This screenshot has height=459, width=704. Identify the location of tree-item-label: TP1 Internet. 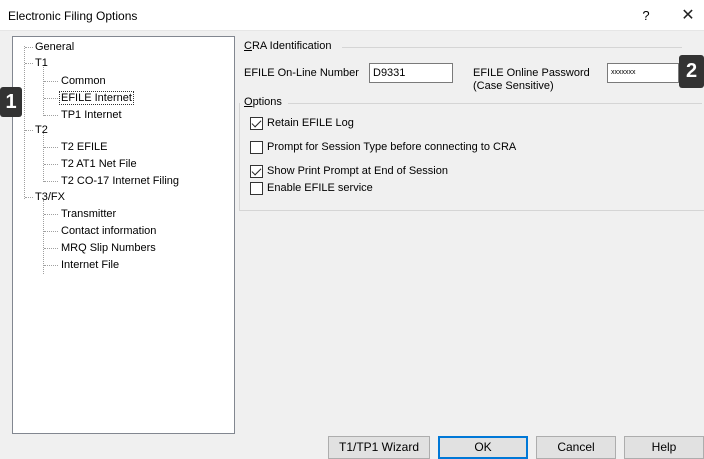
(91, 115).